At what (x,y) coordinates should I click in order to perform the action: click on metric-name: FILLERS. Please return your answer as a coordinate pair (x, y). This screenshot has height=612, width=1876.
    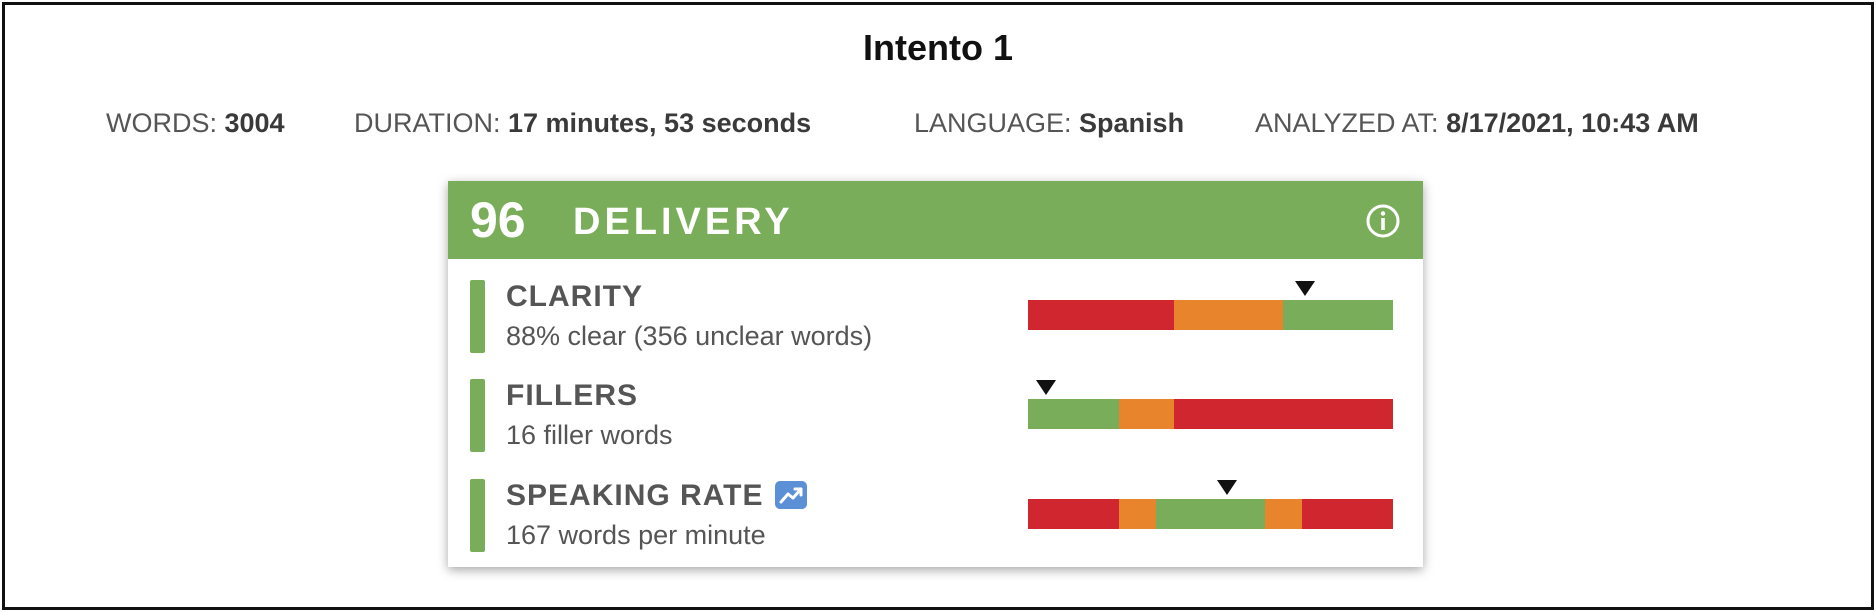
    Looking at the image, I should click on (572, 395).